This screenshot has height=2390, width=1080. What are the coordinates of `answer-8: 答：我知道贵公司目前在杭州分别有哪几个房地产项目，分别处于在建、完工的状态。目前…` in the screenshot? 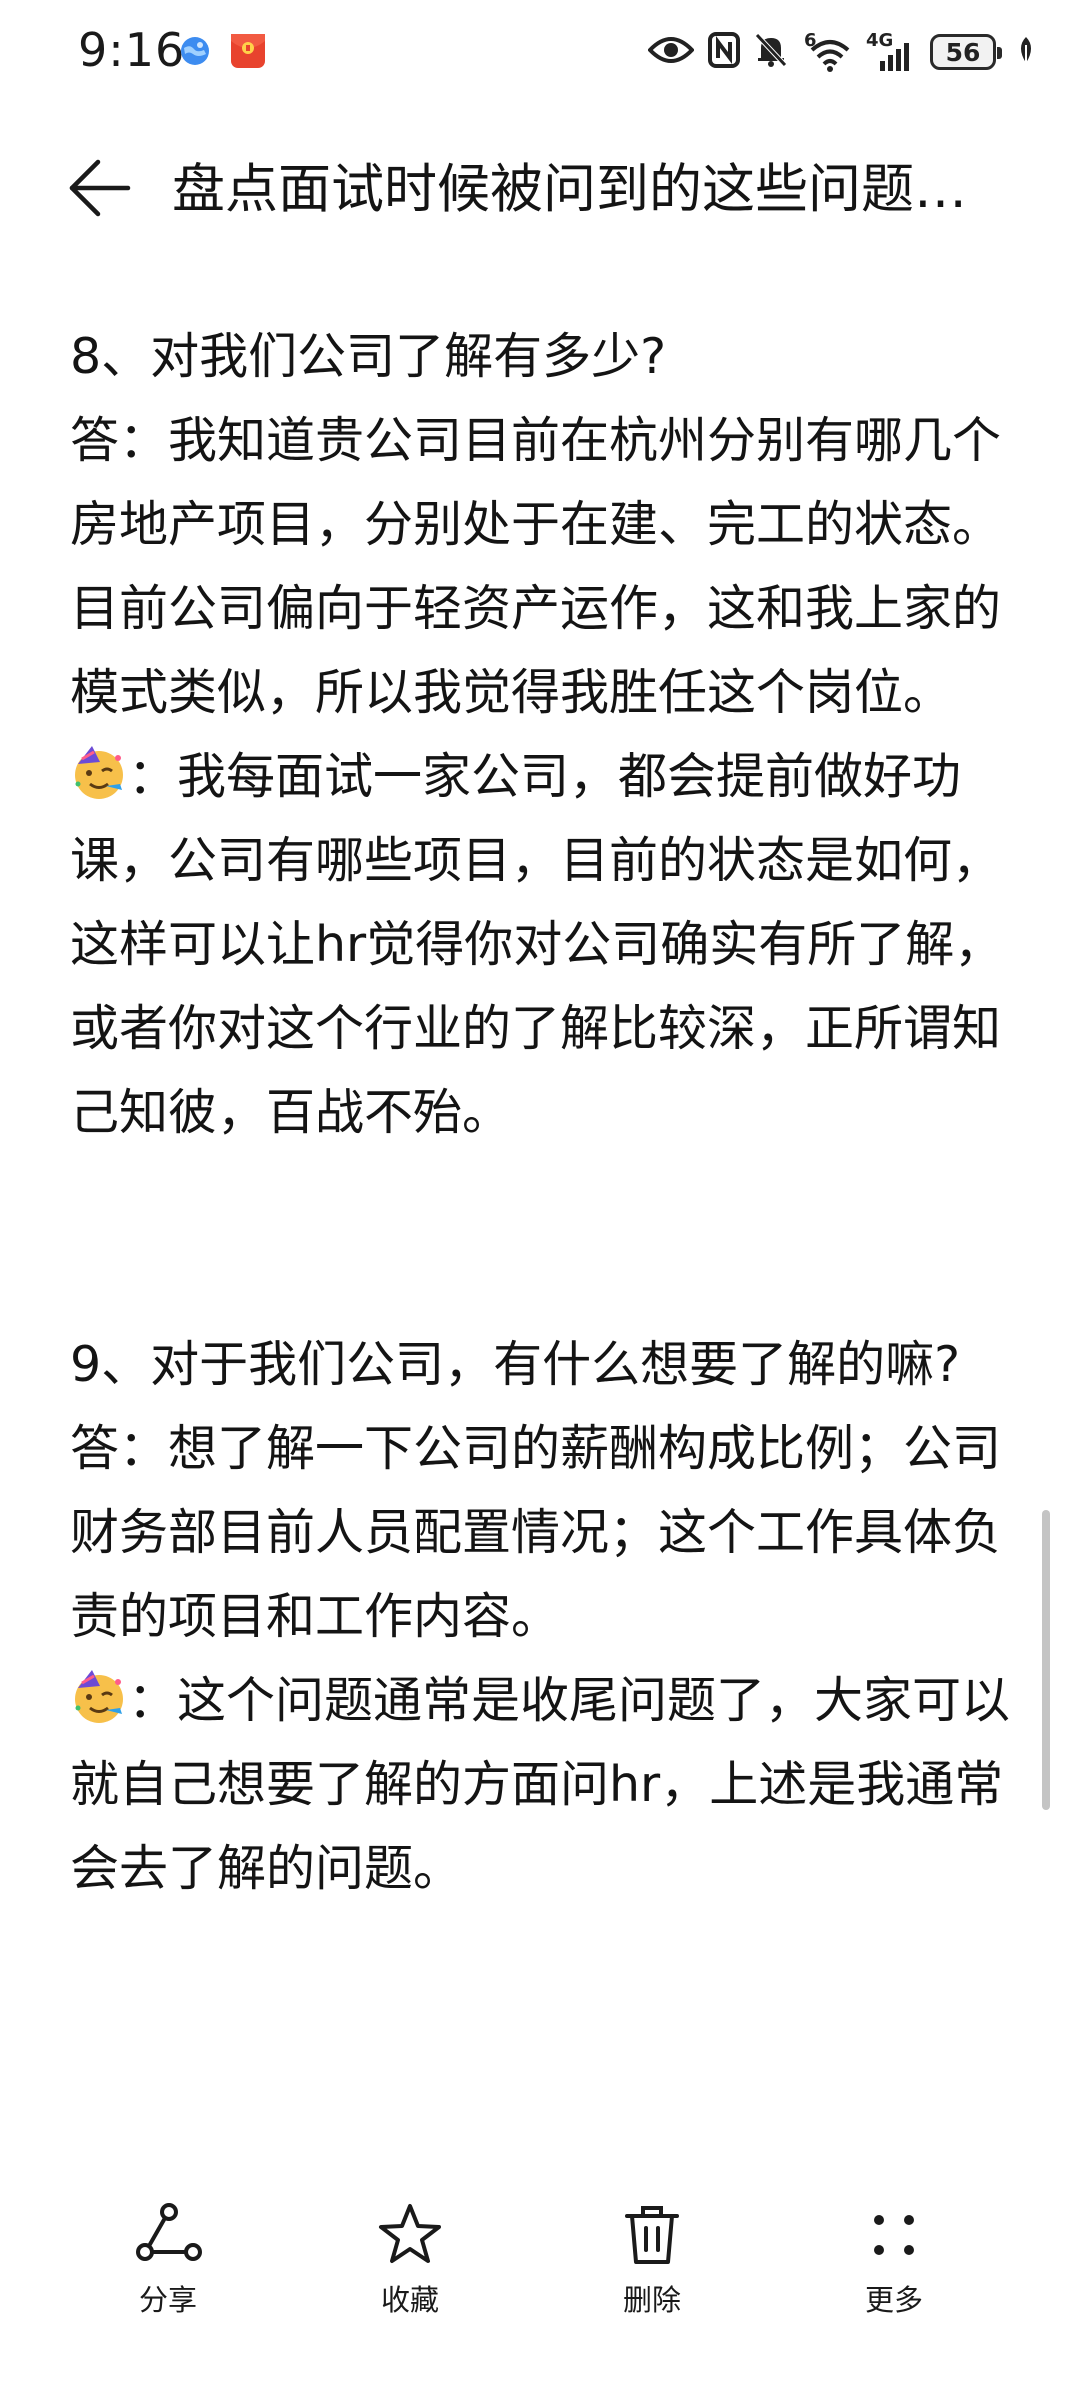 It's located at (536, 566).